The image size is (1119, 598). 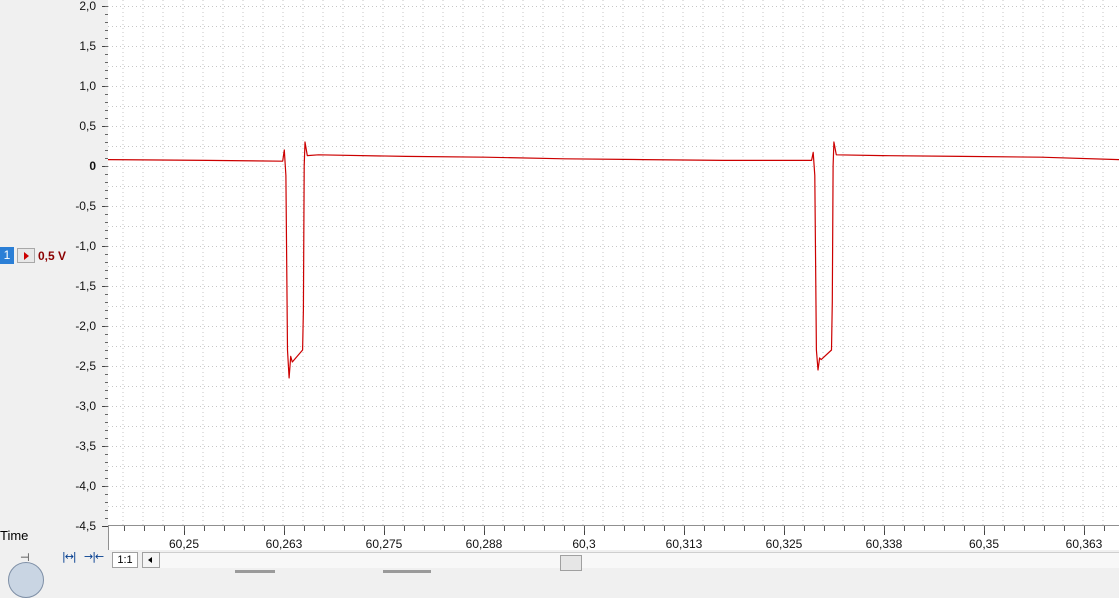 I want to click on y-tick-label: 1,0, so click(x=87, y=86).